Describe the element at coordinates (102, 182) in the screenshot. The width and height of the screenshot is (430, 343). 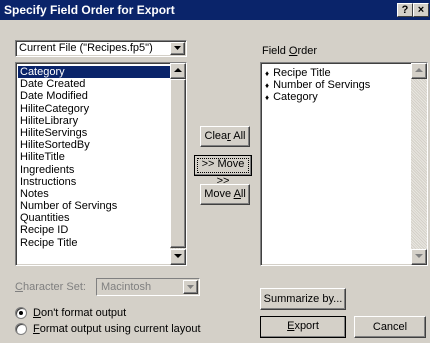
I see `field-list-item: Instructions` at that location.